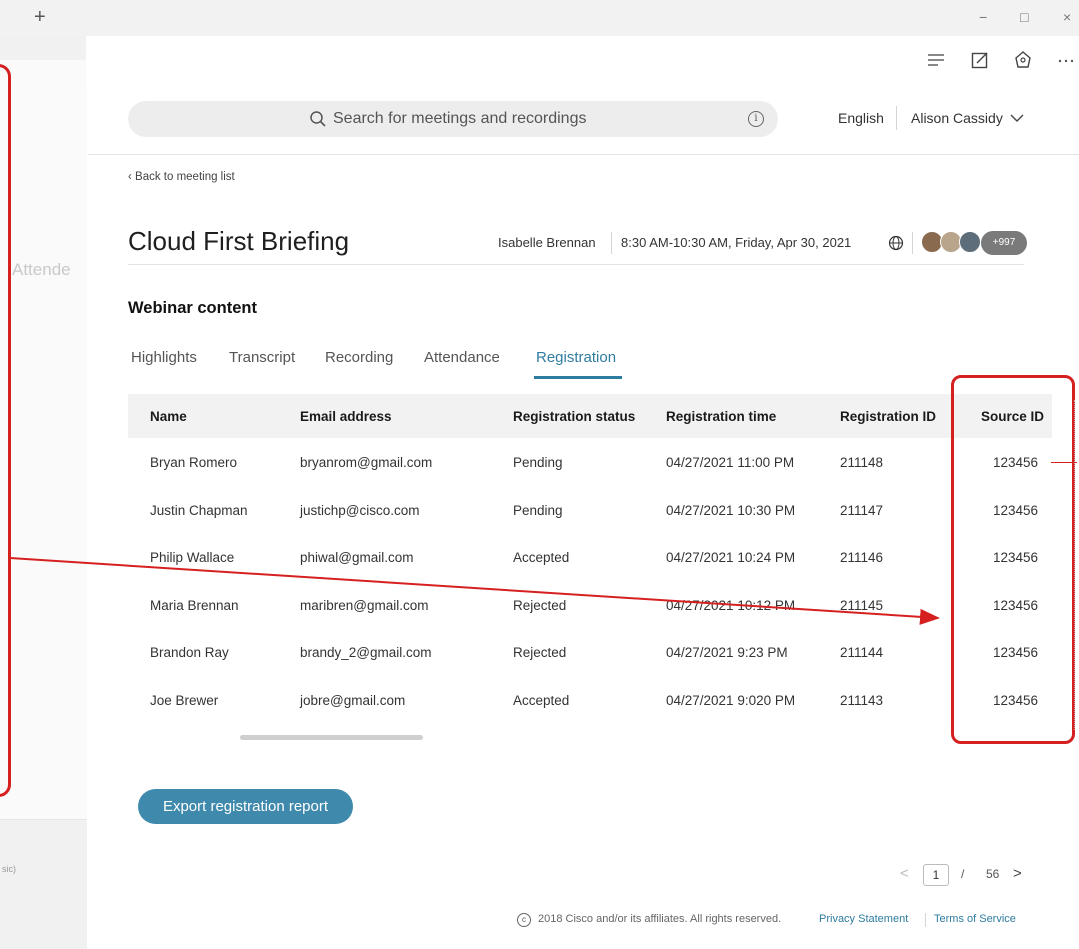 The height and width of the screenshot is (949, 1079). Describe the element at coordinates (474, 591) in the screenshot. I see `annotation-arrow` at that location.